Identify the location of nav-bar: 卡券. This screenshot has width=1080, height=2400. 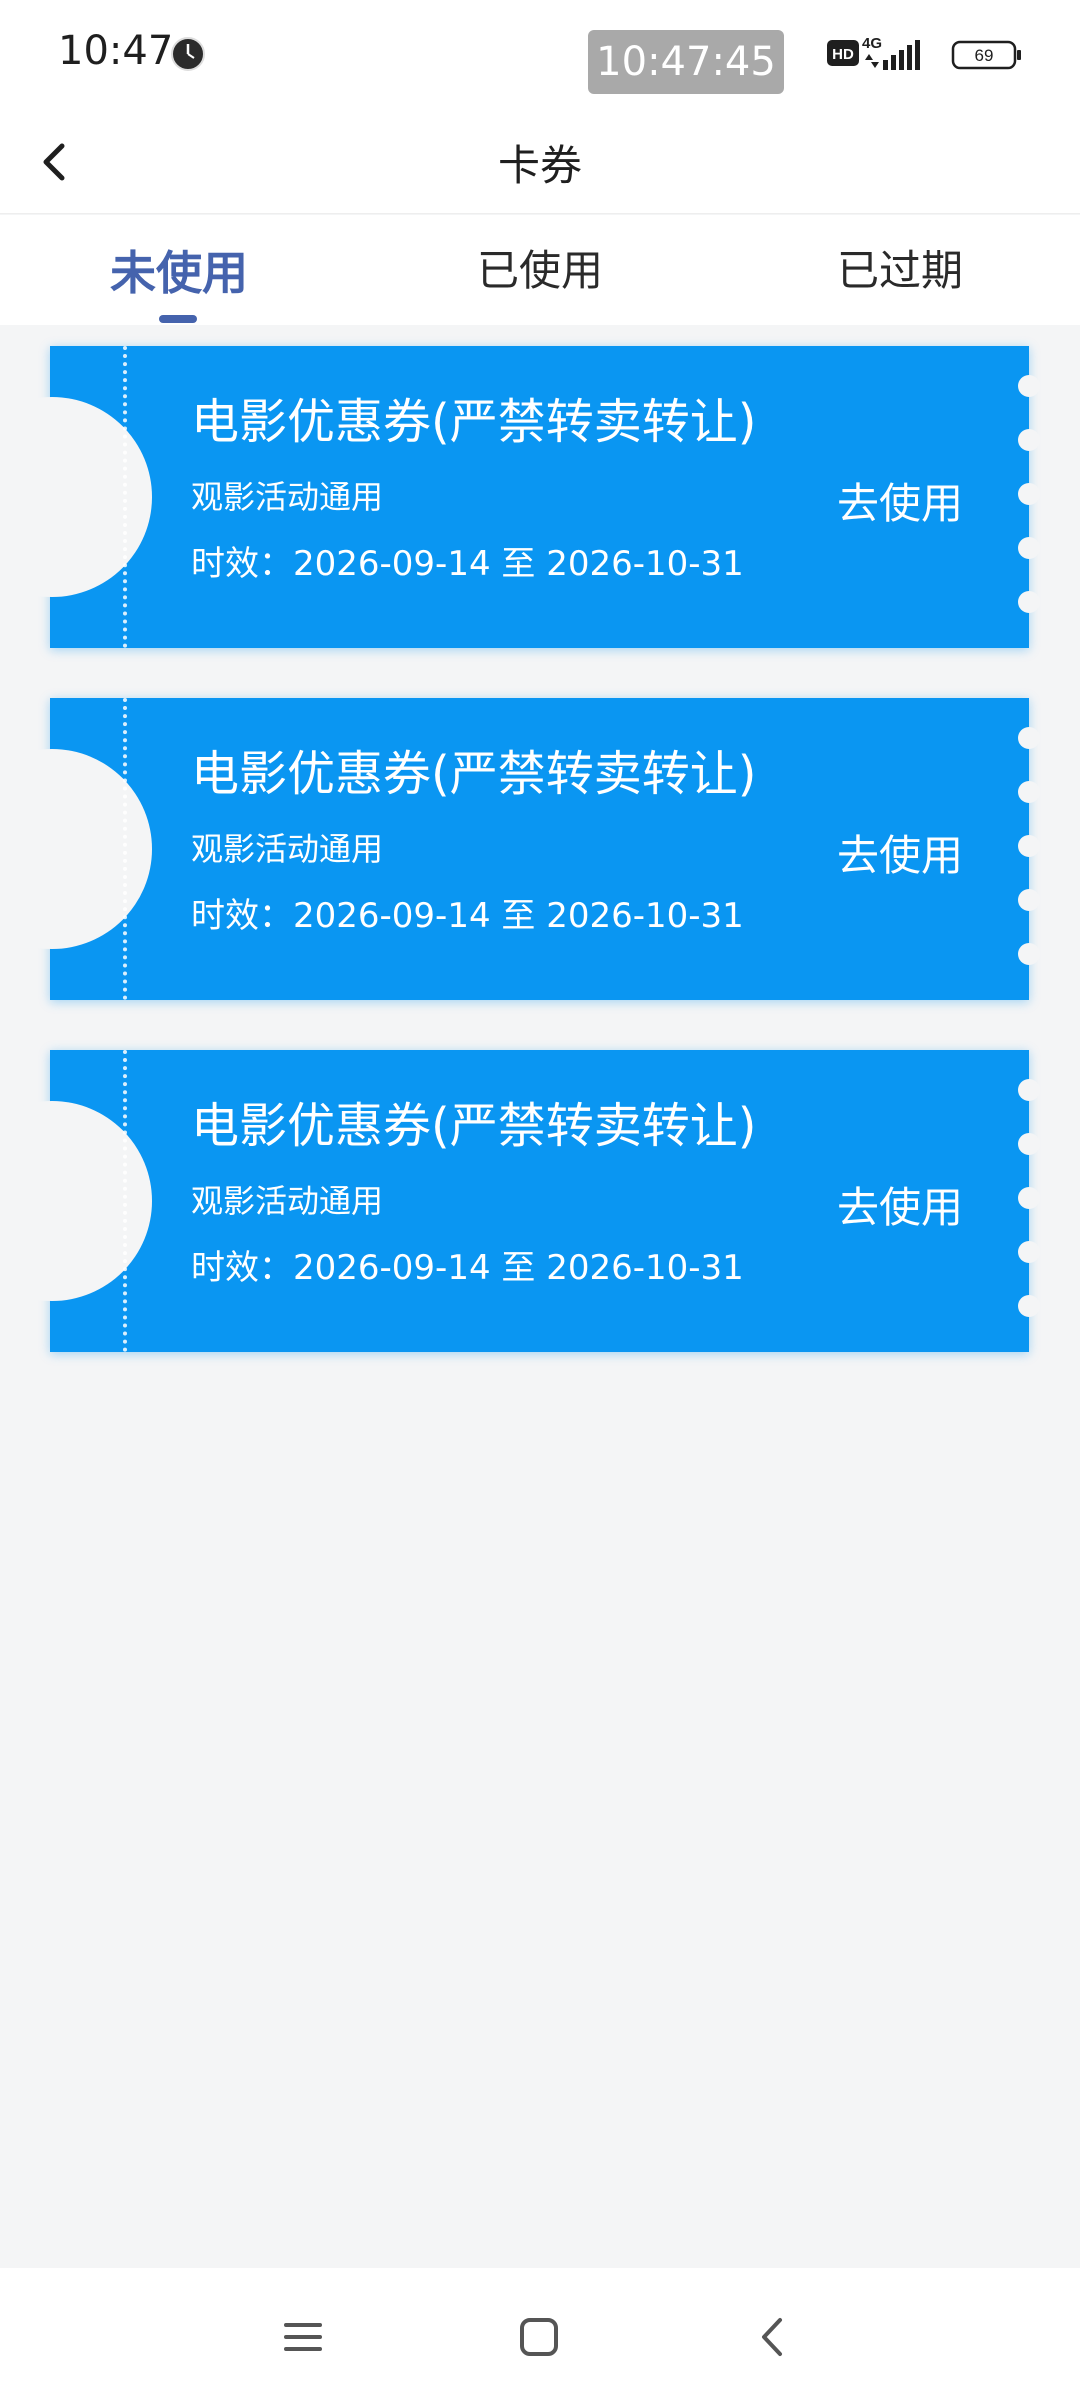
(540, 162).